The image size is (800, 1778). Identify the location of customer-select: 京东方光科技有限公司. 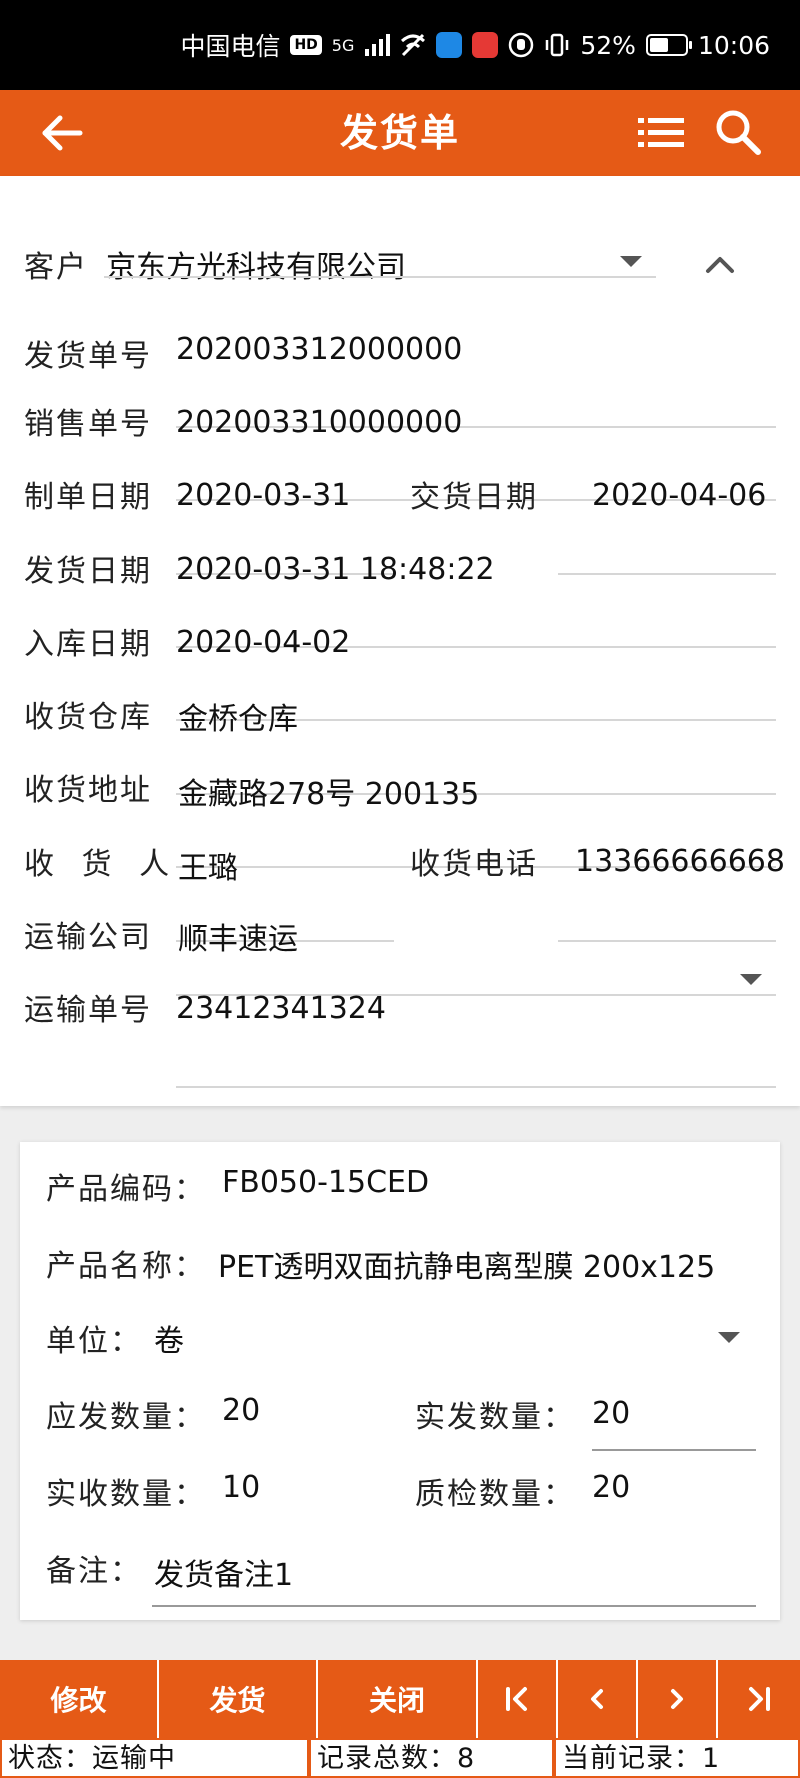
(256, 264).